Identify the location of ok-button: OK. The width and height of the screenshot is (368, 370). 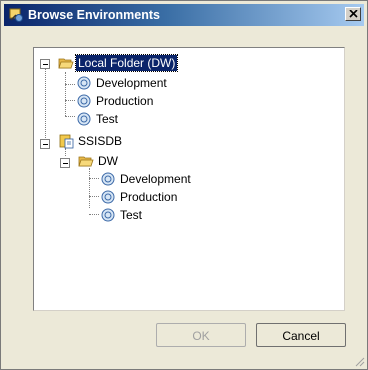
(201, 335).